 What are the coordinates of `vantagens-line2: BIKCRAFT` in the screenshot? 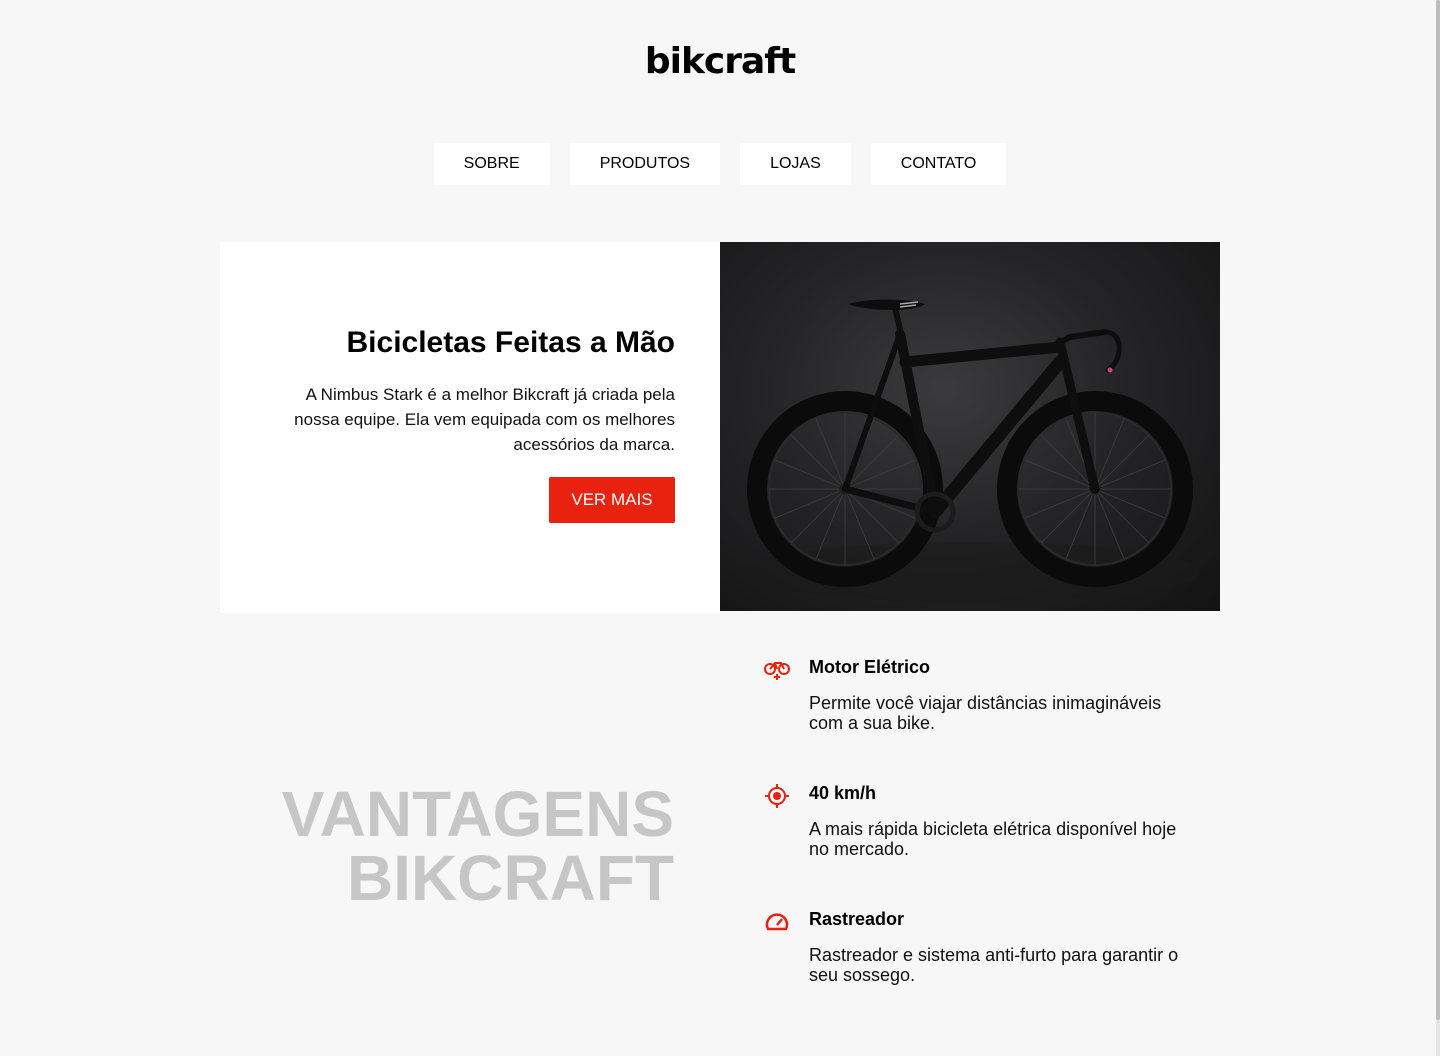 It's located at (510, 878).